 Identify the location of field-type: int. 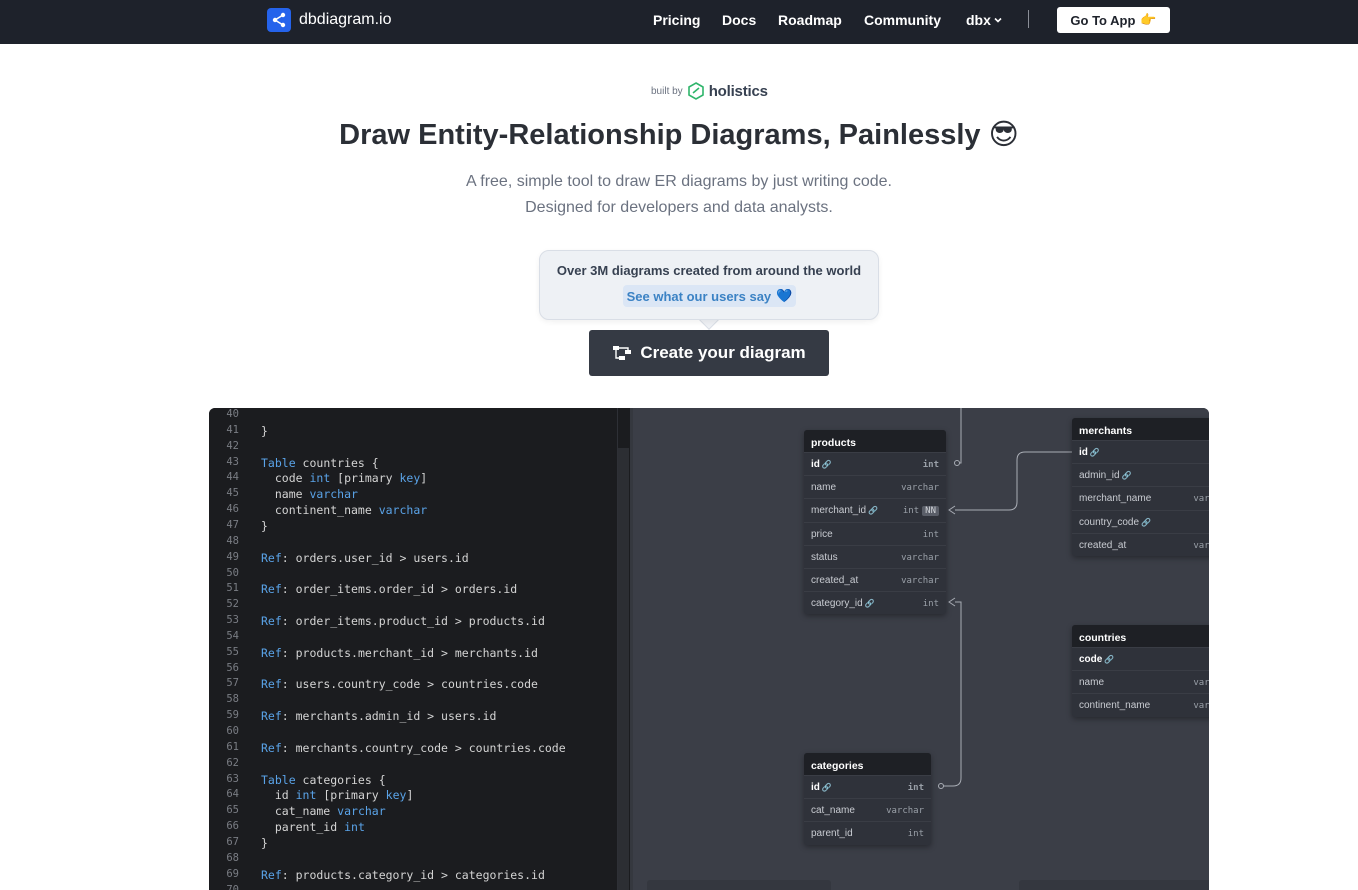
(931, 465).